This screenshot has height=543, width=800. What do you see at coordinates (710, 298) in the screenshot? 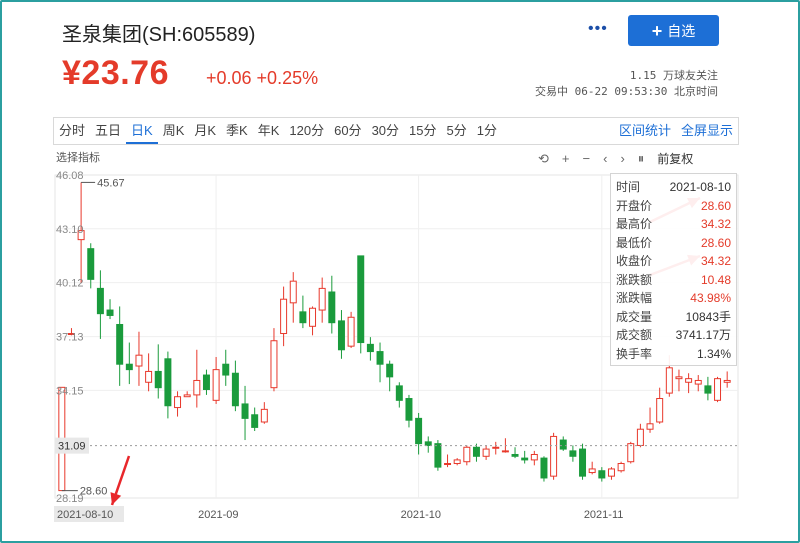
I see `tooltip-value: 43.98%` at bounding box center [710, 298].